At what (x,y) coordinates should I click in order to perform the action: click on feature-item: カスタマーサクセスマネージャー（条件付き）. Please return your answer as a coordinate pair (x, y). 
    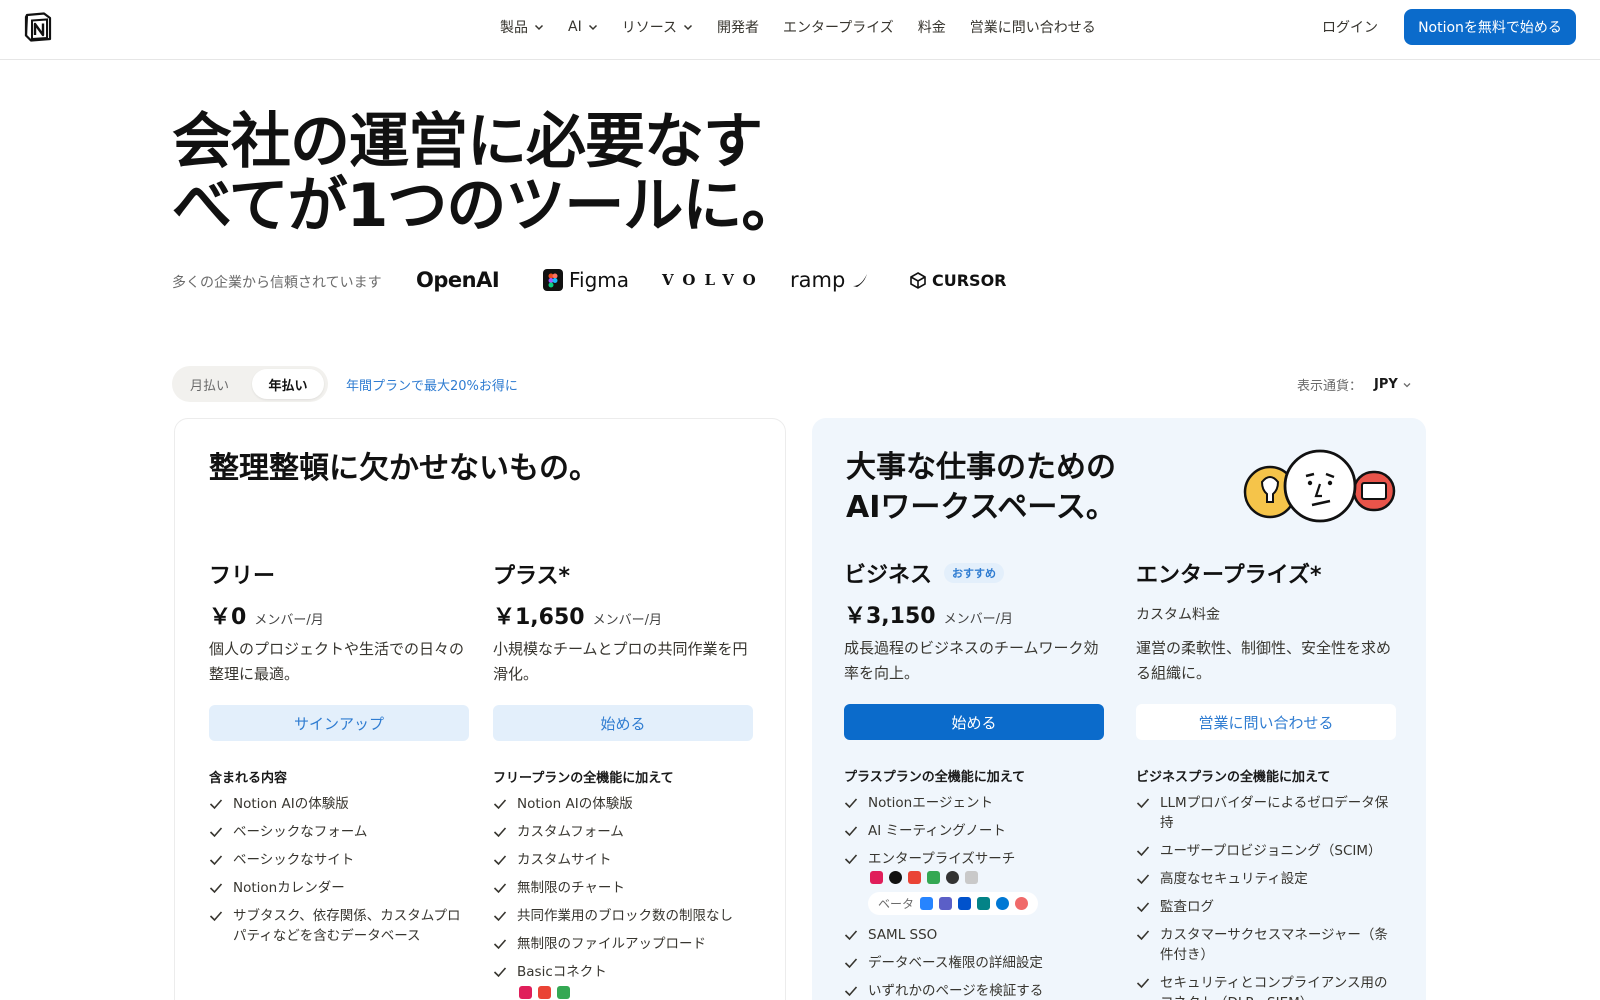
    Looking at the image, I should click on (1266, 945).